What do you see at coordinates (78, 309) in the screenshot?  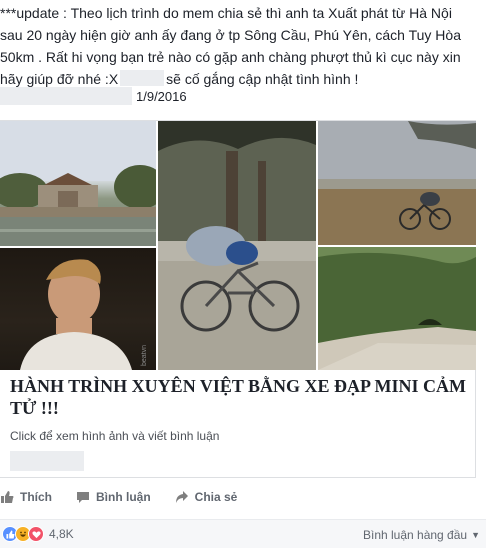 I see `photo-traveler-portrait: beatvn` at bounding box center [78, 309].